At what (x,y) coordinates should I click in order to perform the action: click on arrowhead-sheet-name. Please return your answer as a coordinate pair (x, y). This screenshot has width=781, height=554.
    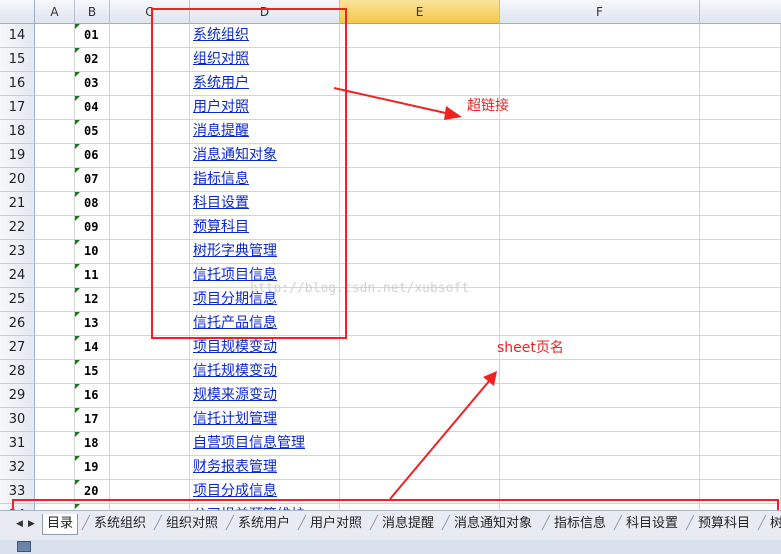
    Looking at the image, I should click on (490, 378).